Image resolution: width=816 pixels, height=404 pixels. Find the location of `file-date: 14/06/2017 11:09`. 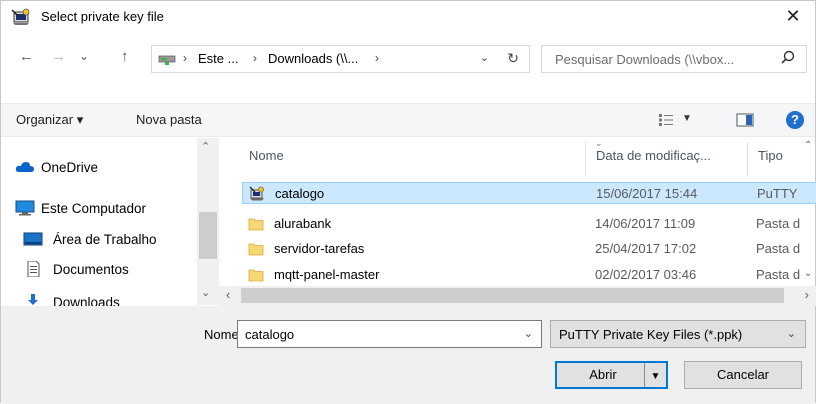

file-date: 14/06/2017 11:09 is located at coordinates (645, 223).